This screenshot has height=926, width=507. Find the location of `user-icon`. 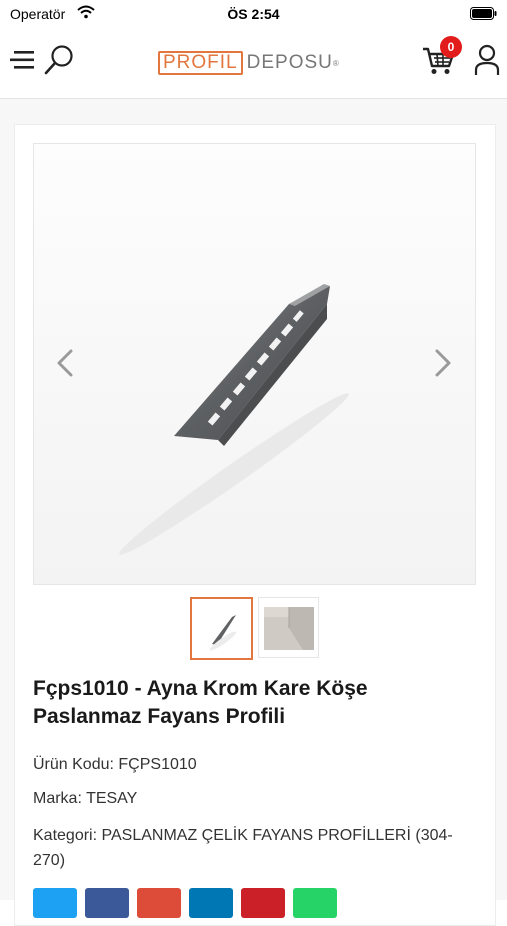

user-icon is located at coordinates (487, 60).